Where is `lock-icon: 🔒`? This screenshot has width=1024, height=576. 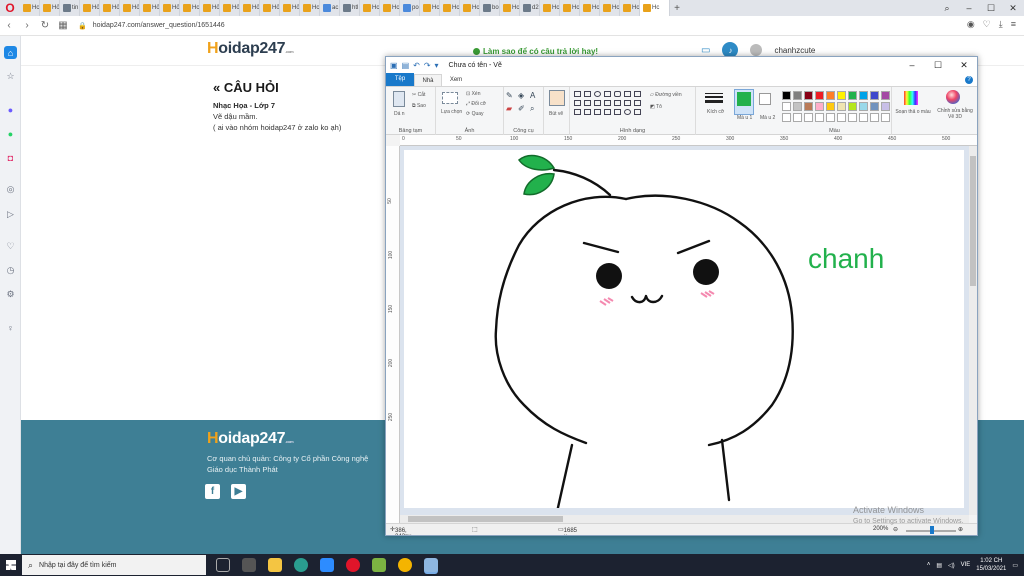
lock-icon: 🔒 is located at coordinates (82, 26).